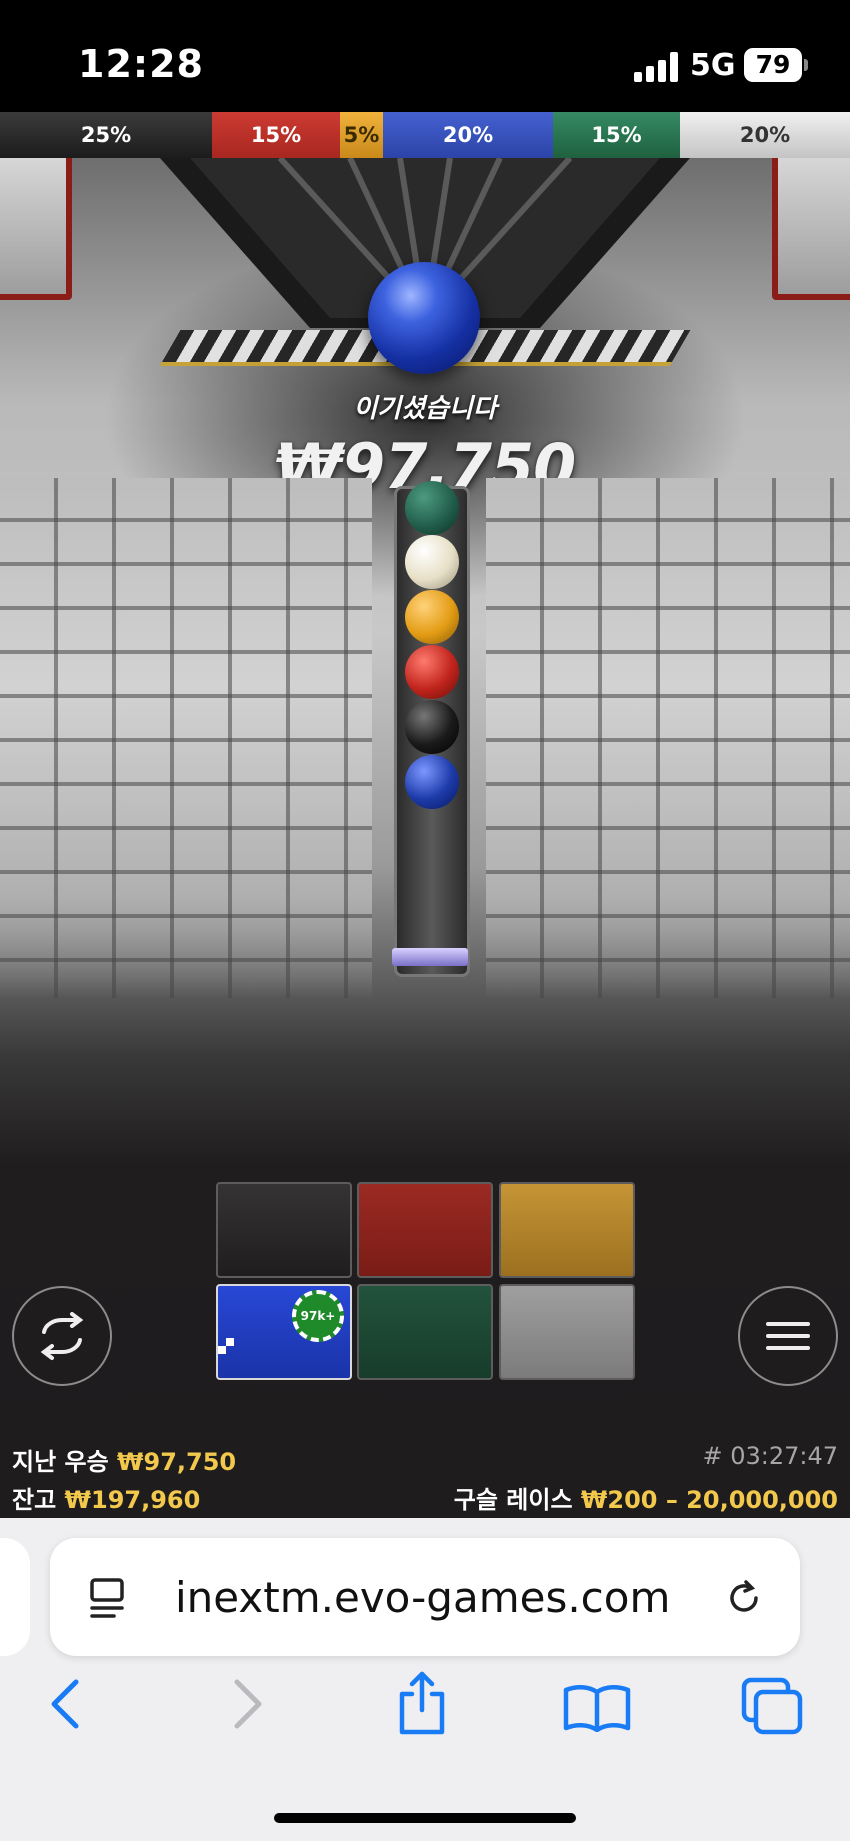 The width and height of the screenshot is (850, 1841). Describe the element at coordinates (108, 1598) in the screenshot. I see `reader-icon` at that location.